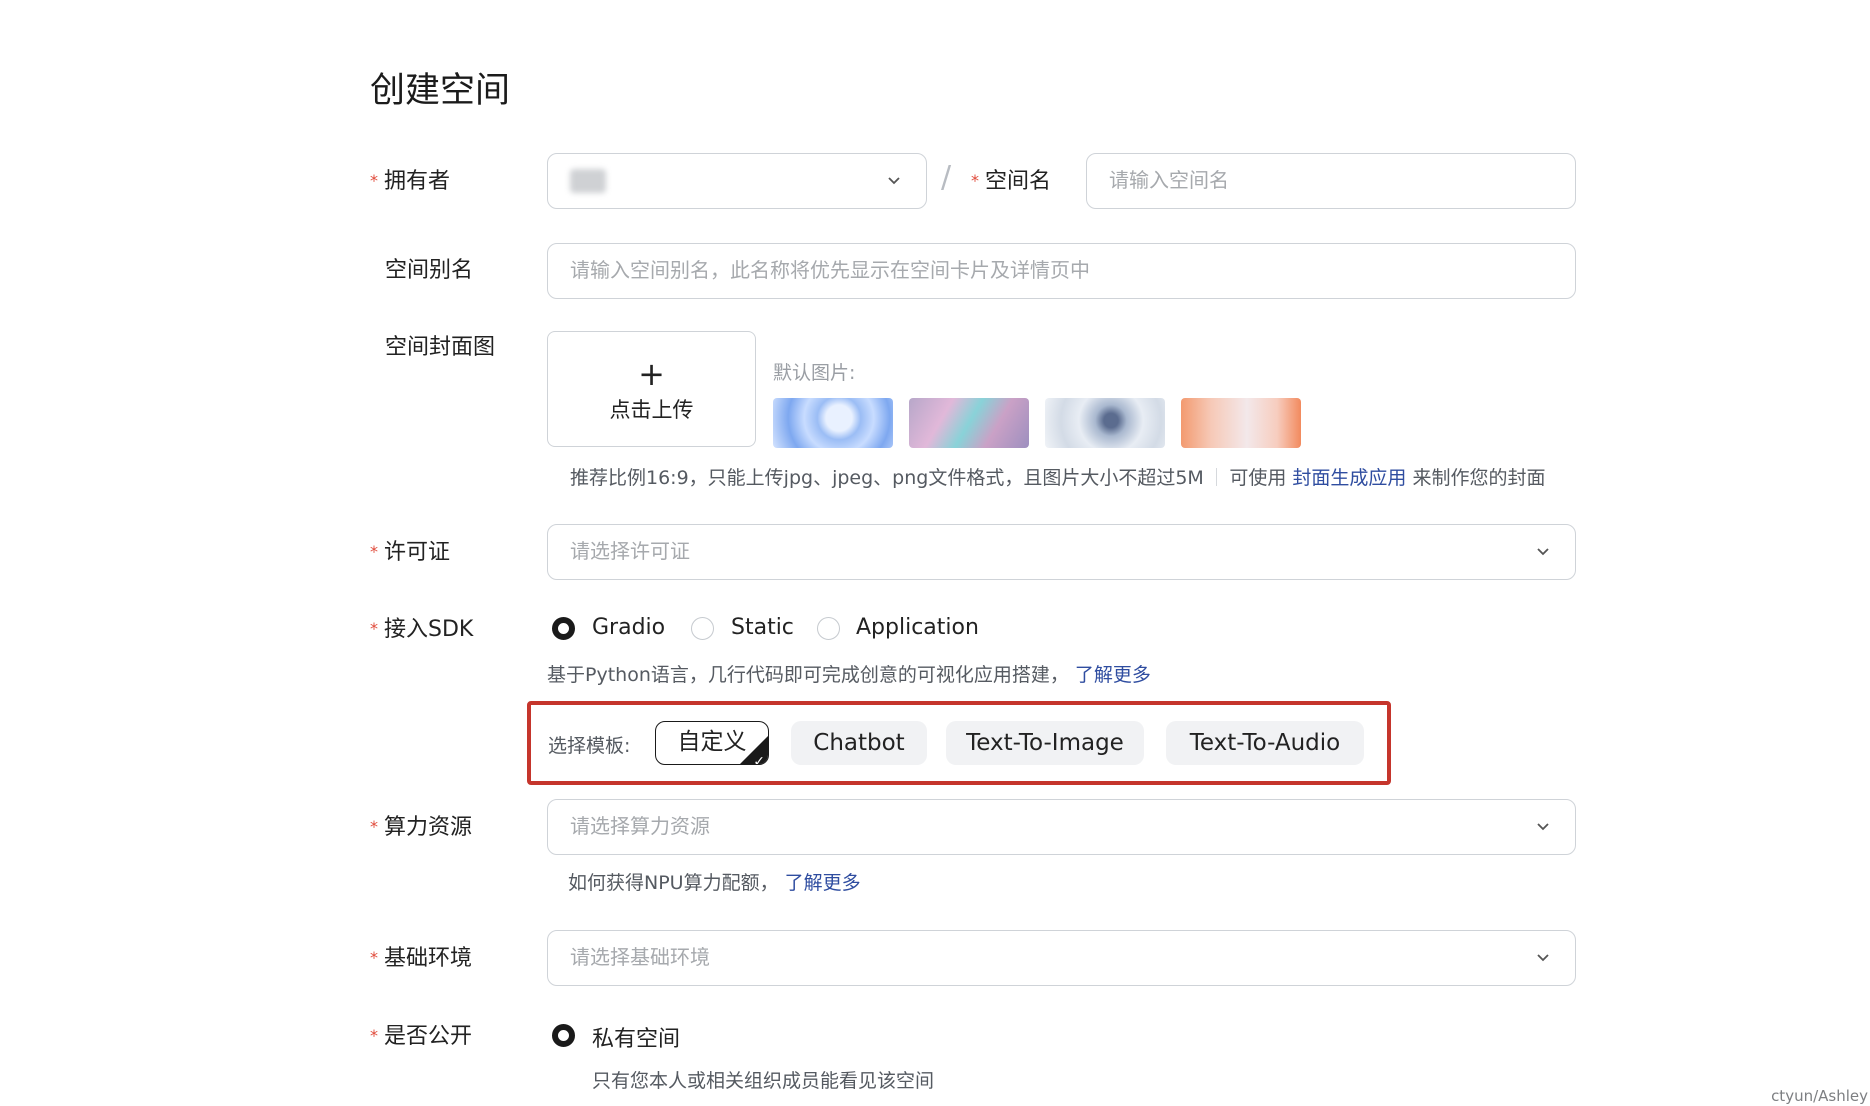  I want to click on plus-icon: +, so click(651, 374).